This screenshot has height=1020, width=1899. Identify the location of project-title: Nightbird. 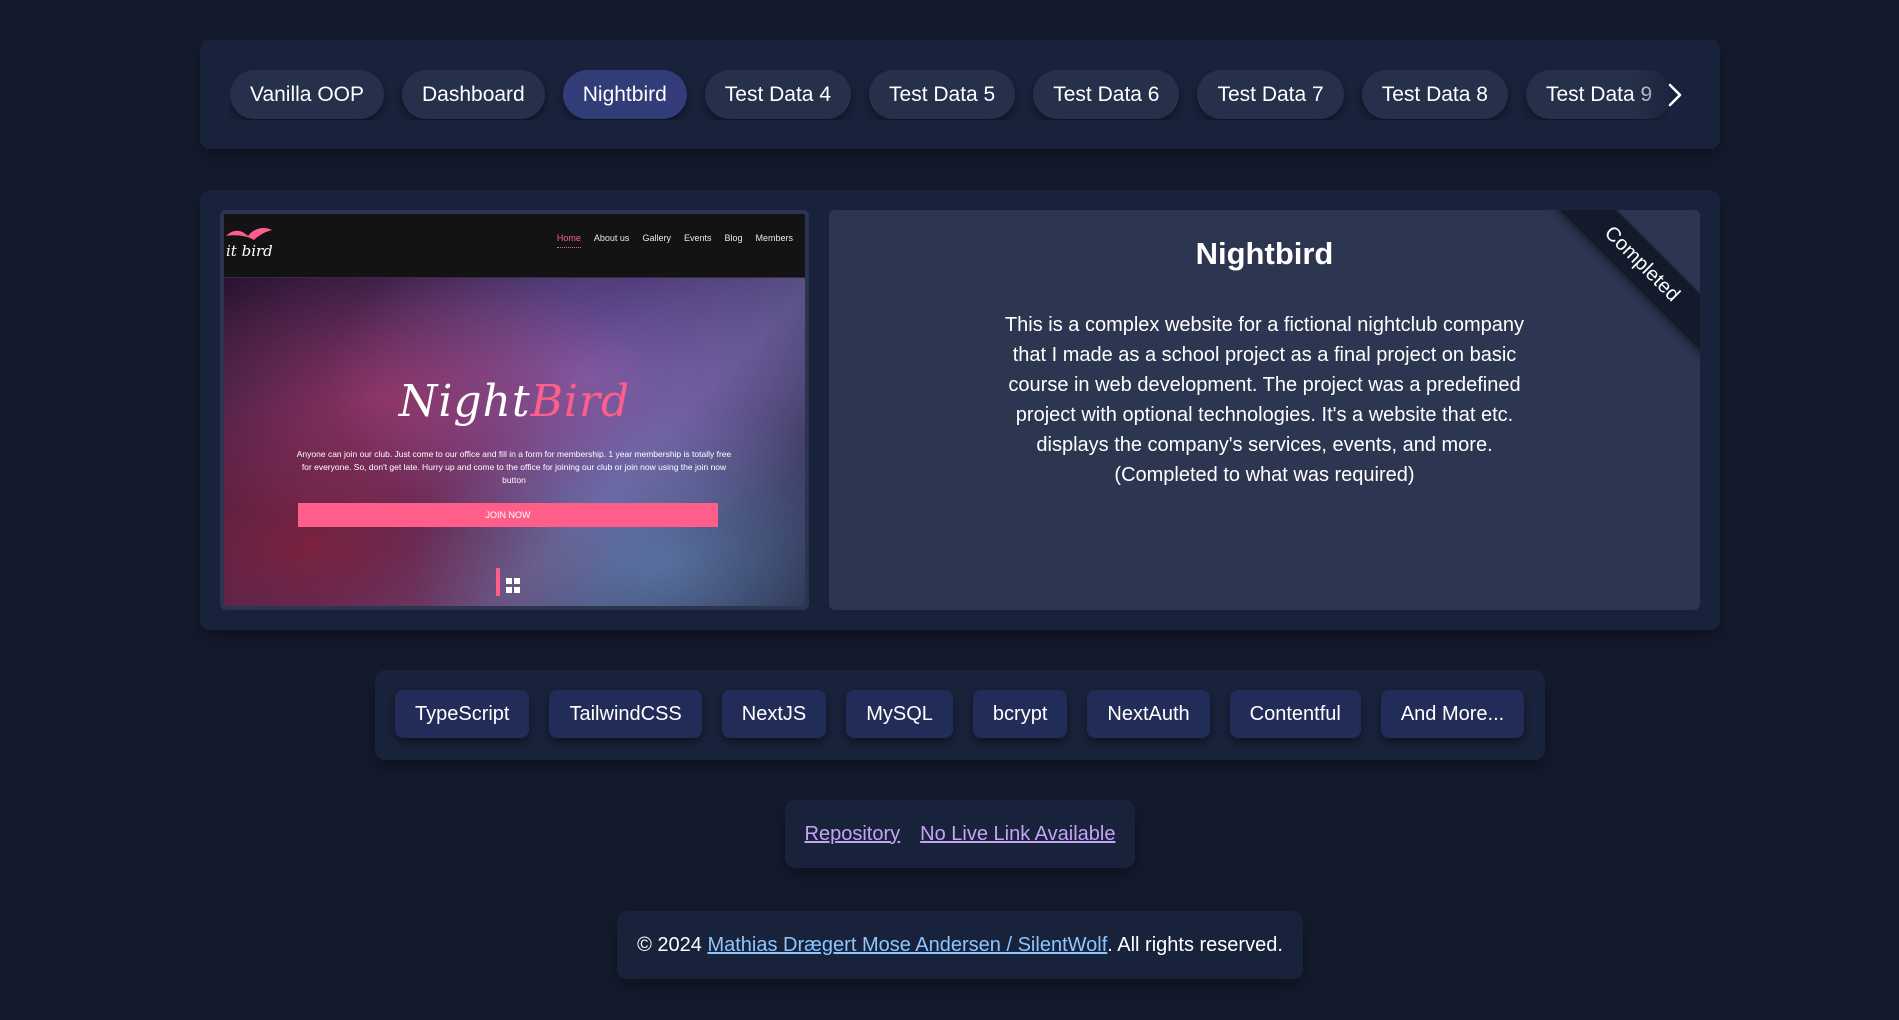
(1264, 253).